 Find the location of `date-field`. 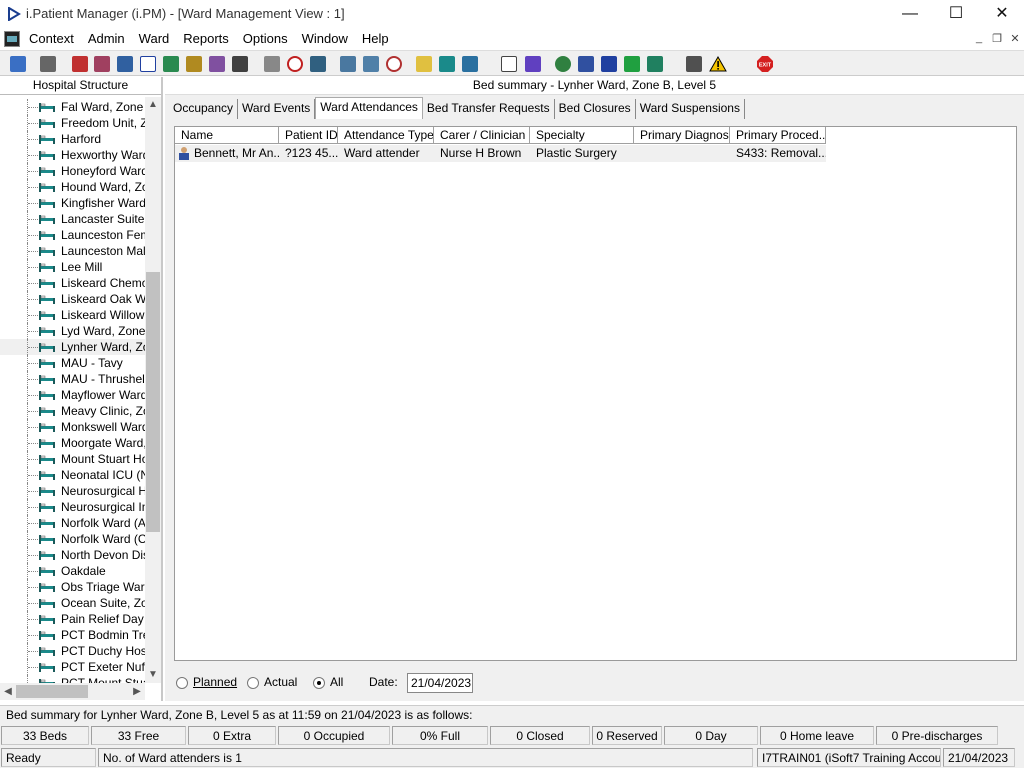

date-field is located at coordinates (440, 683).